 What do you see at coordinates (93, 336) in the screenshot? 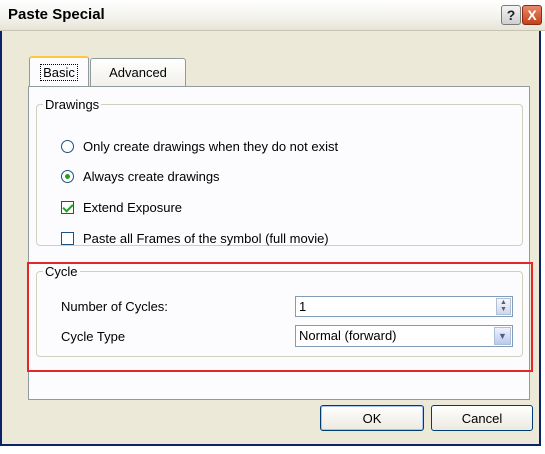
I see `cycle-type-label: Cycle Type` at bounding box center [93, 336].